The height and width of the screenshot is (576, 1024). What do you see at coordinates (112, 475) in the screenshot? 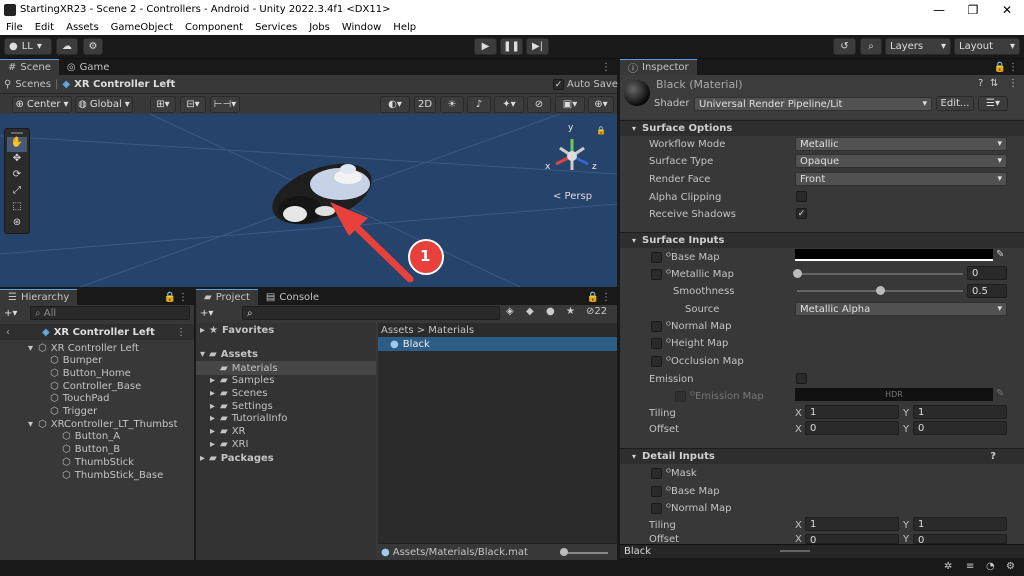
I see `hierarchy-item: ⬡ ThumbStick_Base` at bounding box center [112, 475].